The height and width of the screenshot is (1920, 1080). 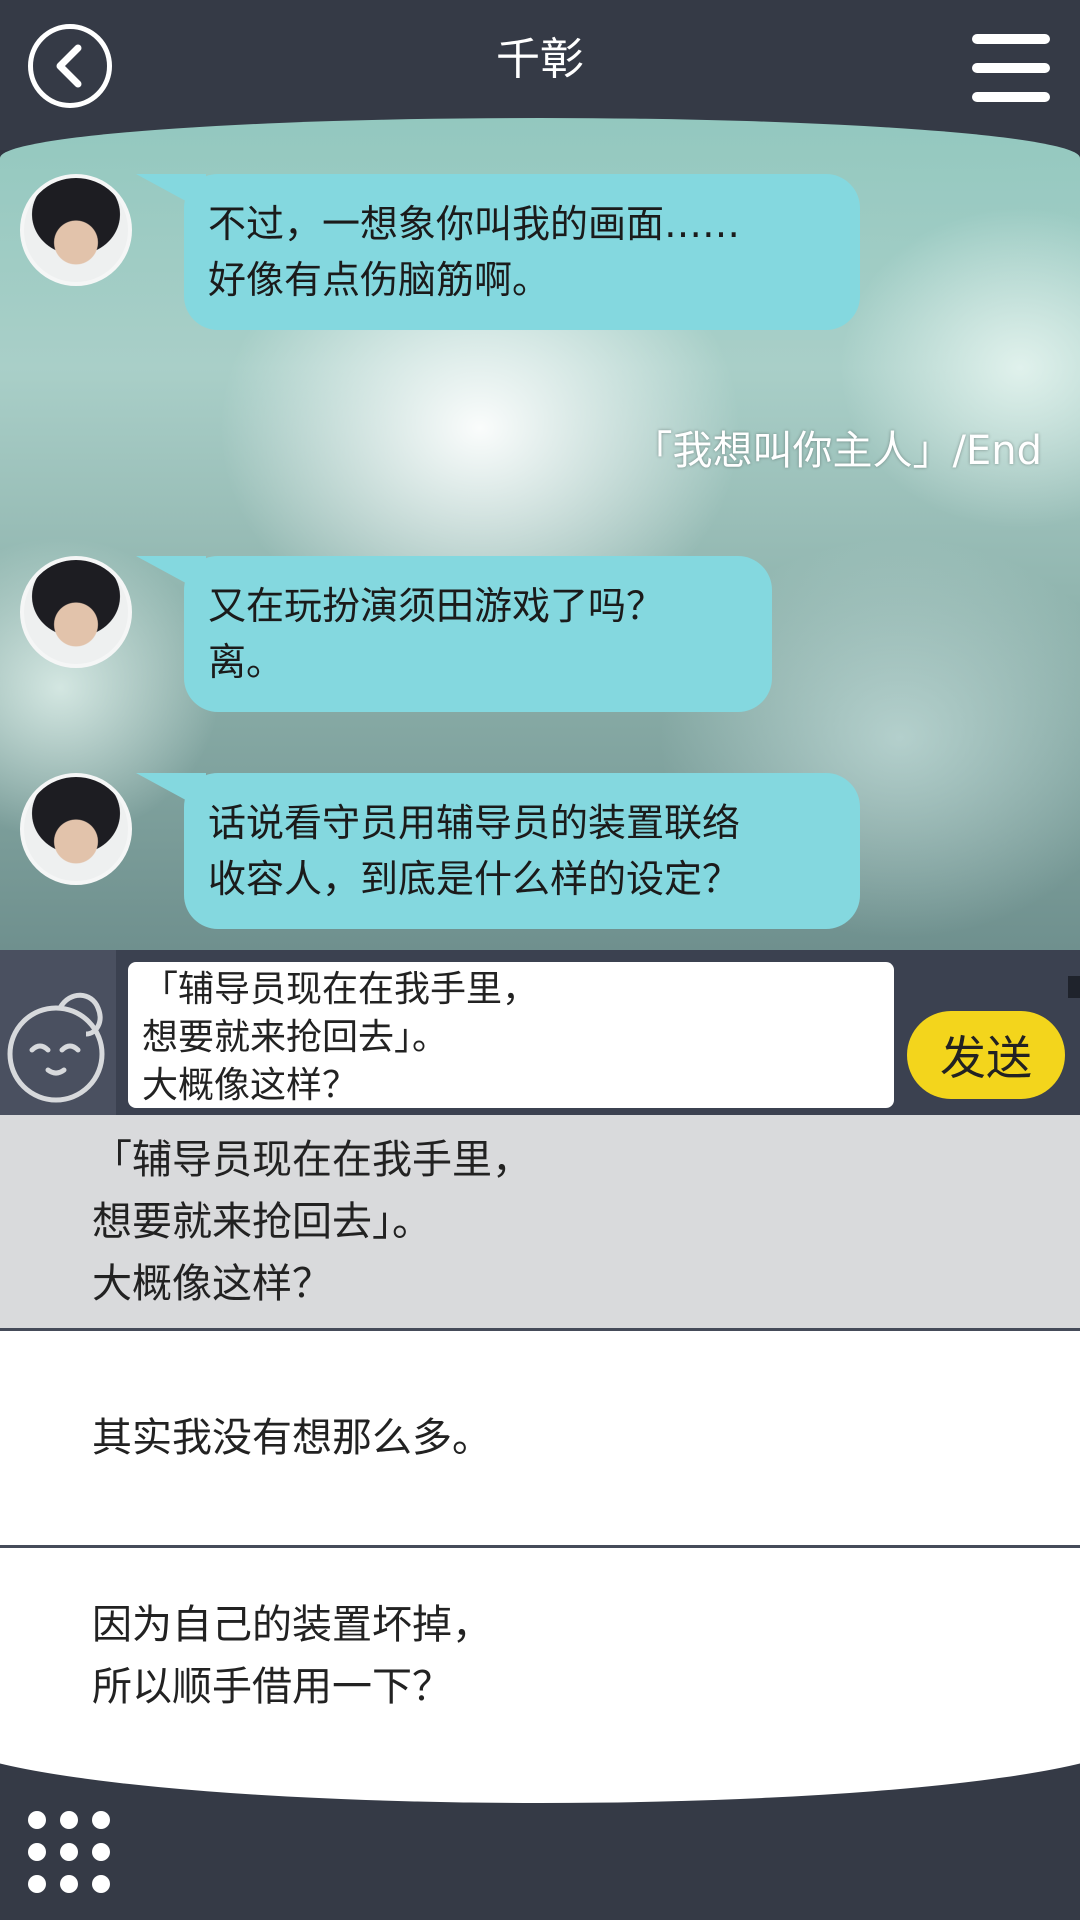 What do you see at coordinates (312, 1221) in the screenshot?
I see `reply-option-text: 「辅导员现在在我手里， 想要就来抢回去」。 大概像这样？` at bounding box center [312, 1221].